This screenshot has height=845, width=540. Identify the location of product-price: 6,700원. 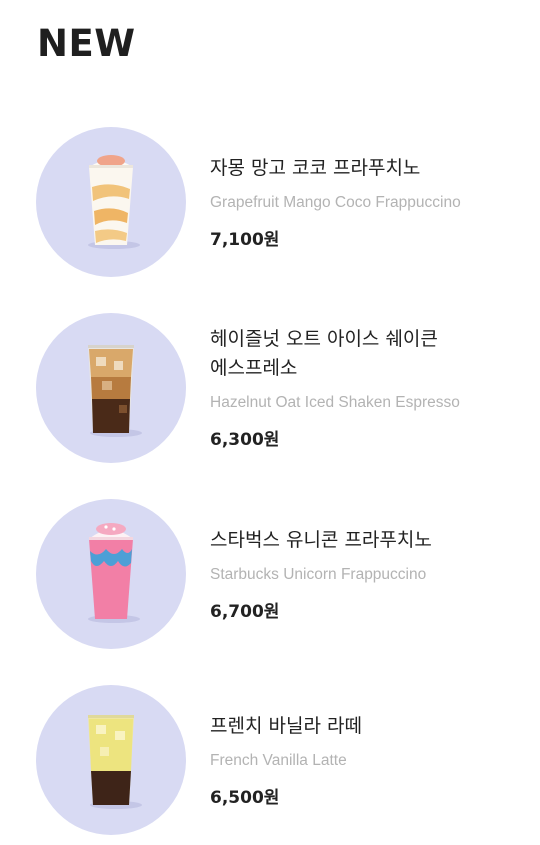
(245, 612).